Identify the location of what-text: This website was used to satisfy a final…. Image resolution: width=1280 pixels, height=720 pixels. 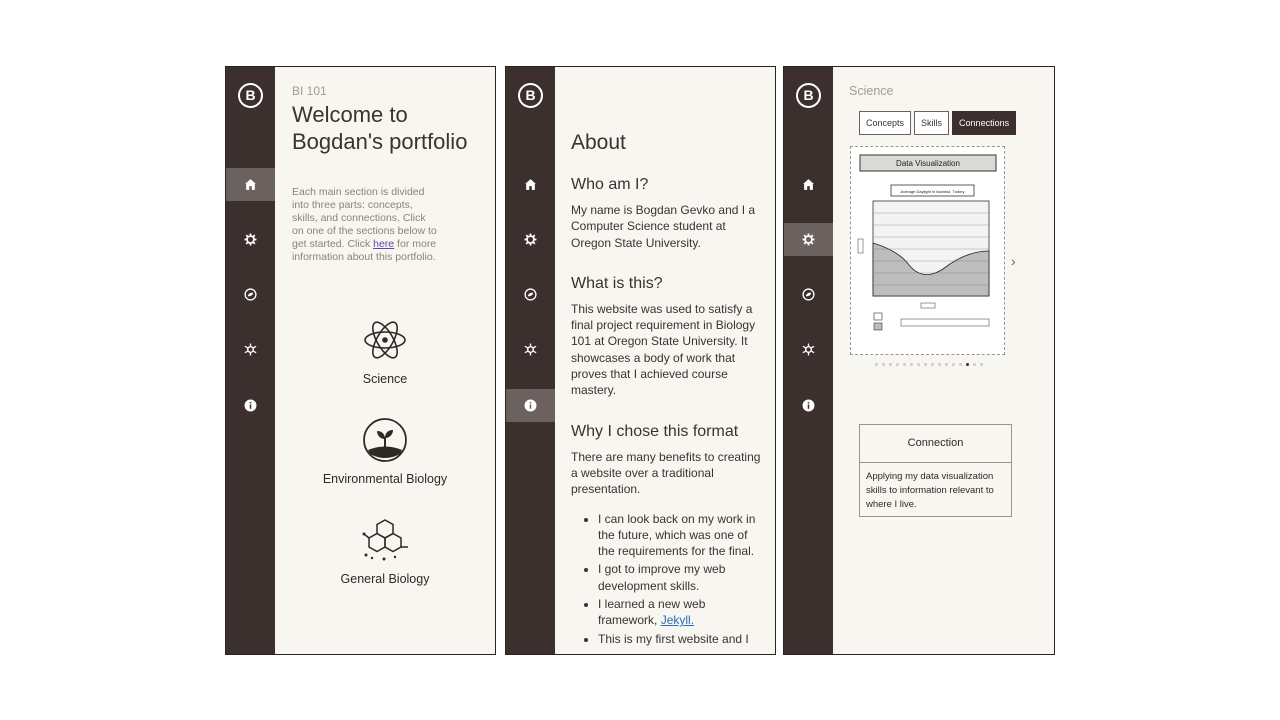
(663, 349).